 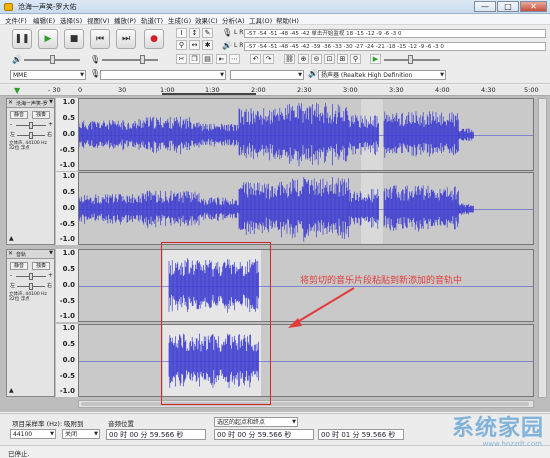 I want to click on gain-minus-label: -, so click(x=11, y=124).